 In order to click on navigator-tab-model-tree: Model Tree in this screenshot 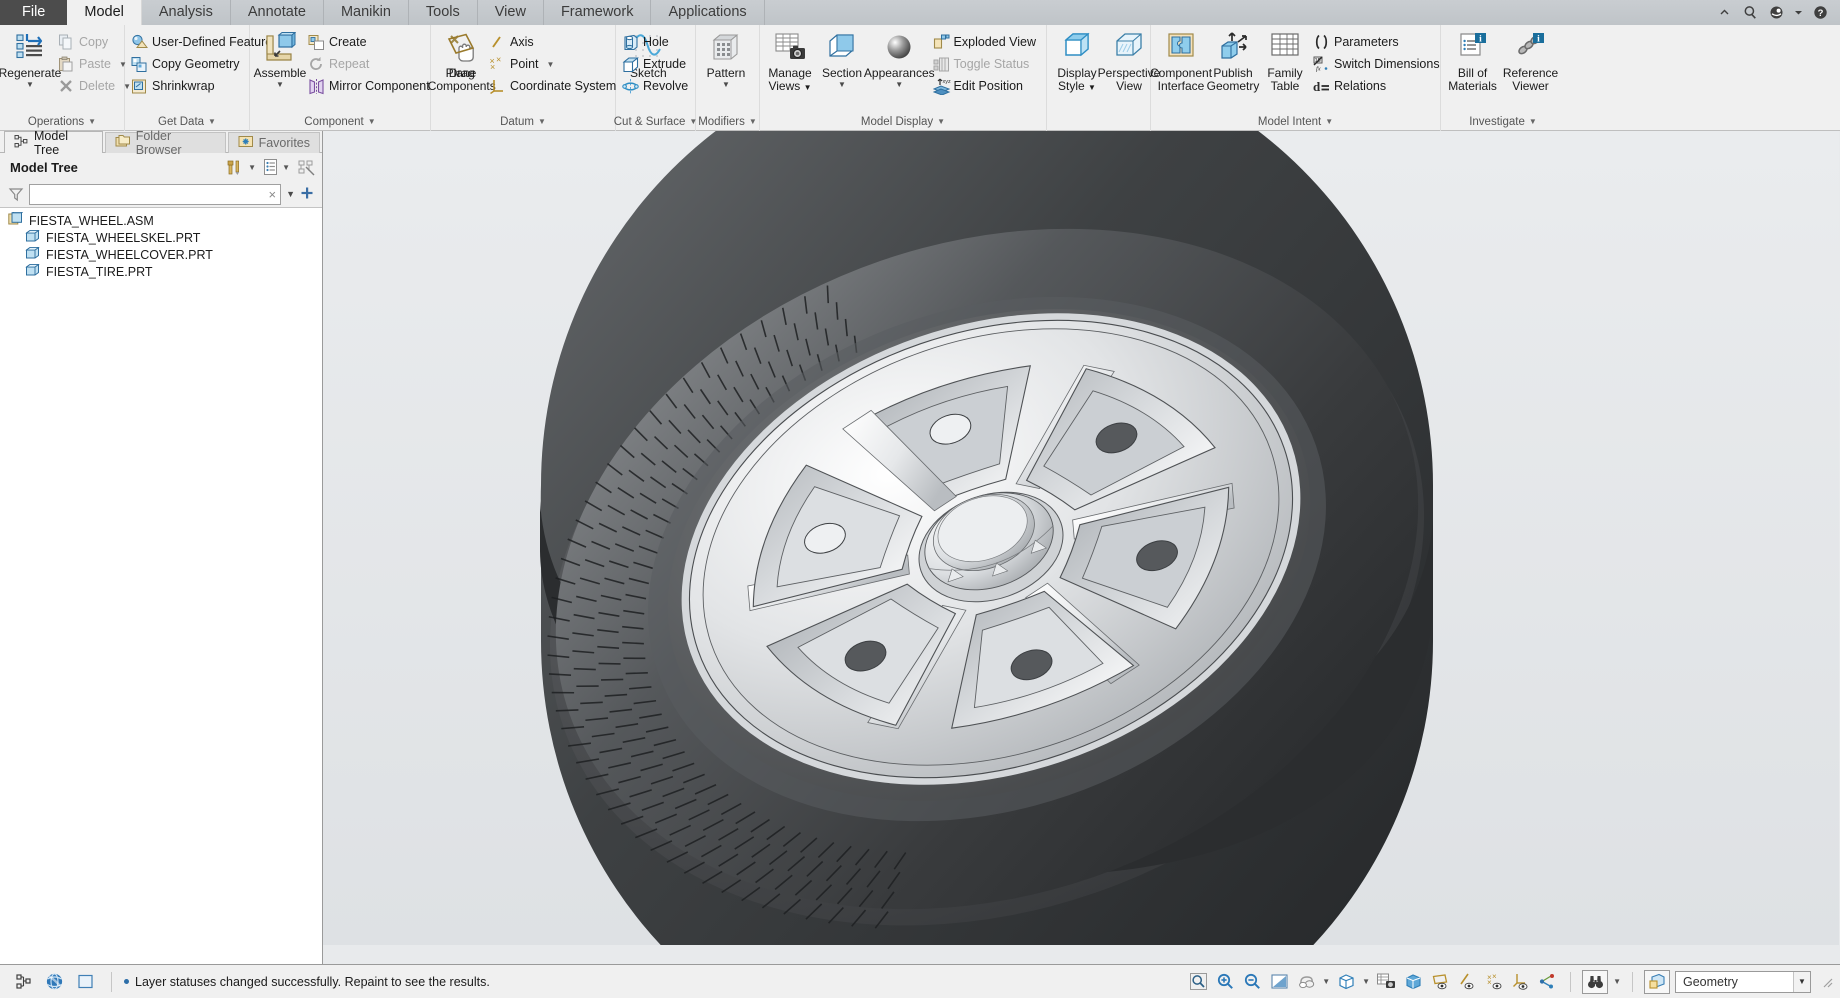, I will do `click(53, 143)`.